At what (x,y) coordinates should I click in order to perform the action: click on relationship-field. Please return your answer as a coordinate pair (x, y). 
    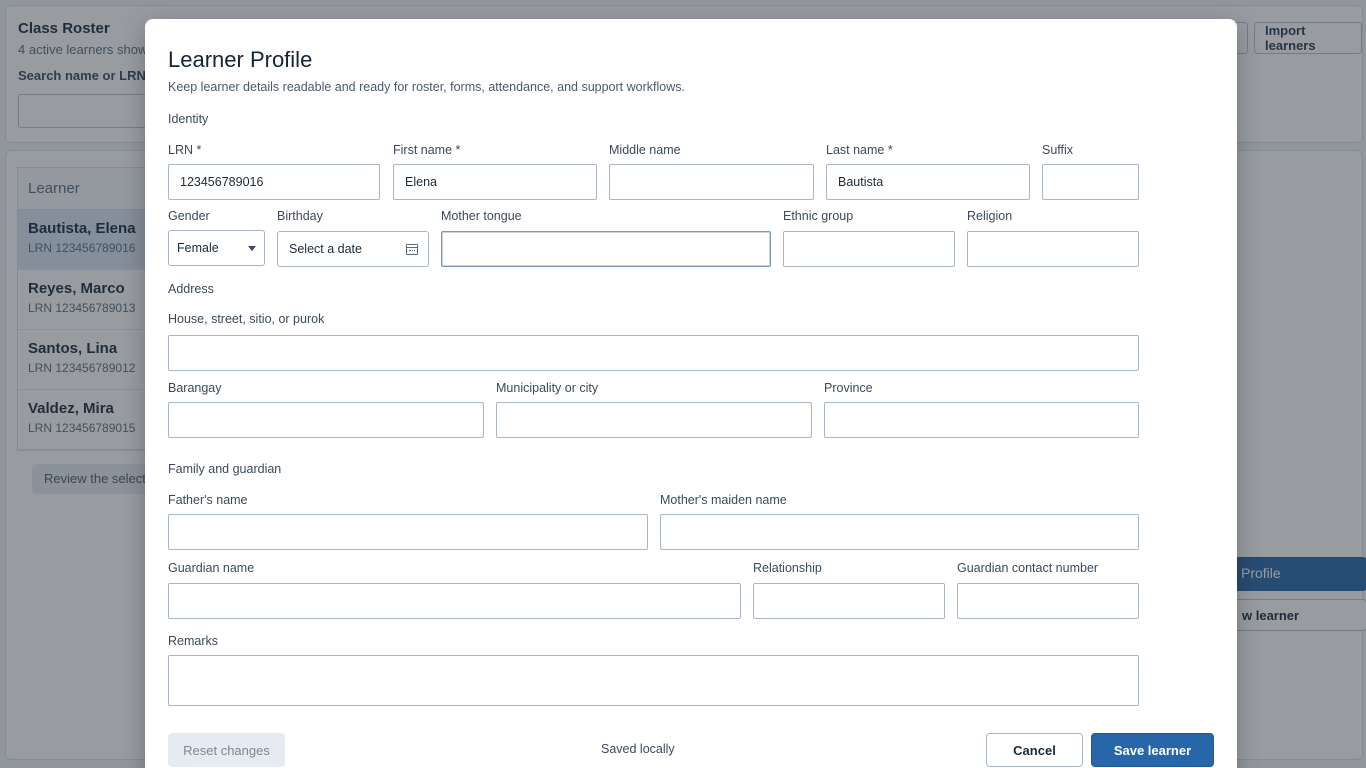
    Looking at the image, I should click on (849, 601).